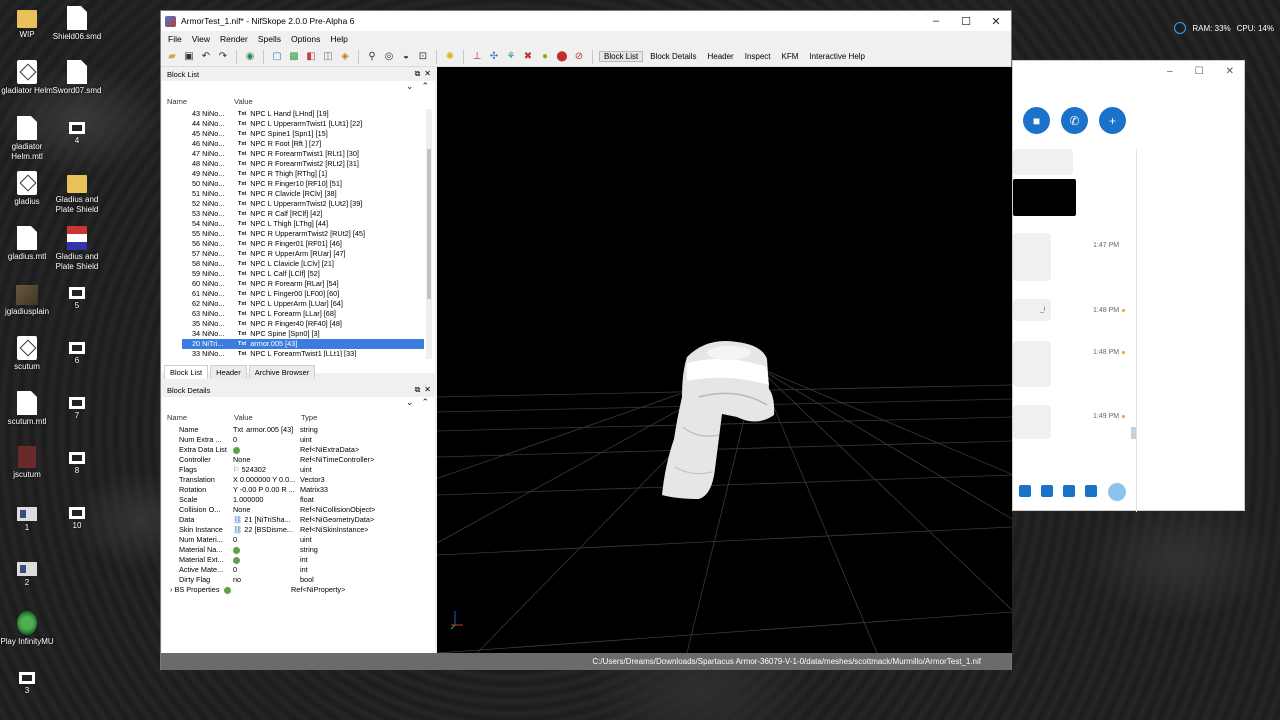  What do you see at coordinates (790, 56) in the screenshot?
I see `toolbar-tab-kfm: KFM` at bounding box center [790, 56].